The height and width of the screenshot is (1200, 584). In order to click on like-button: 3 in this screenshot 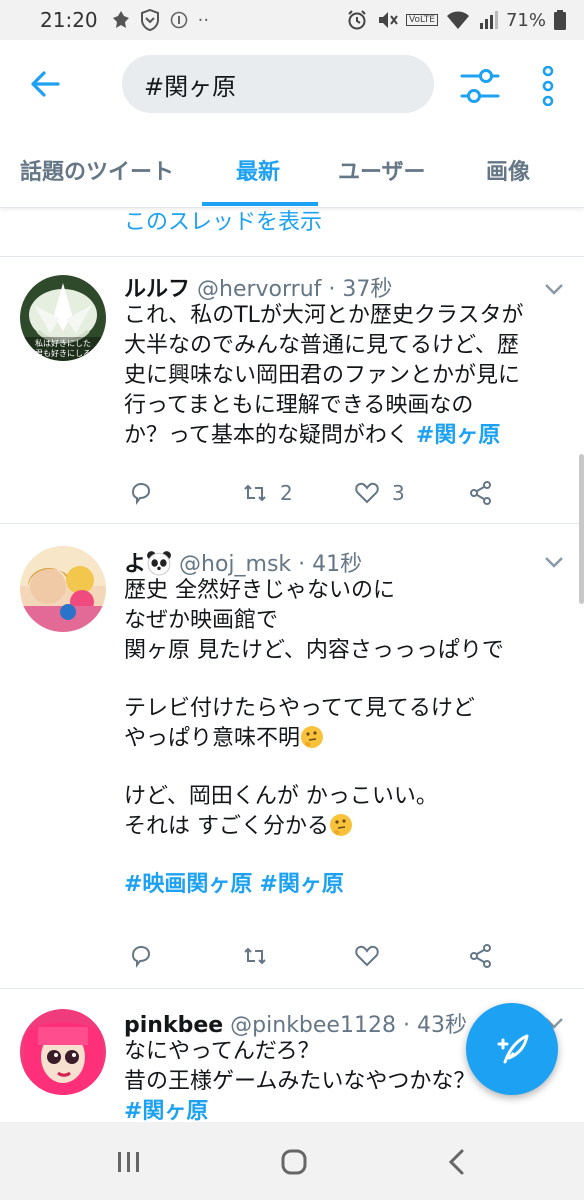, I will do `click(379, 493)`.